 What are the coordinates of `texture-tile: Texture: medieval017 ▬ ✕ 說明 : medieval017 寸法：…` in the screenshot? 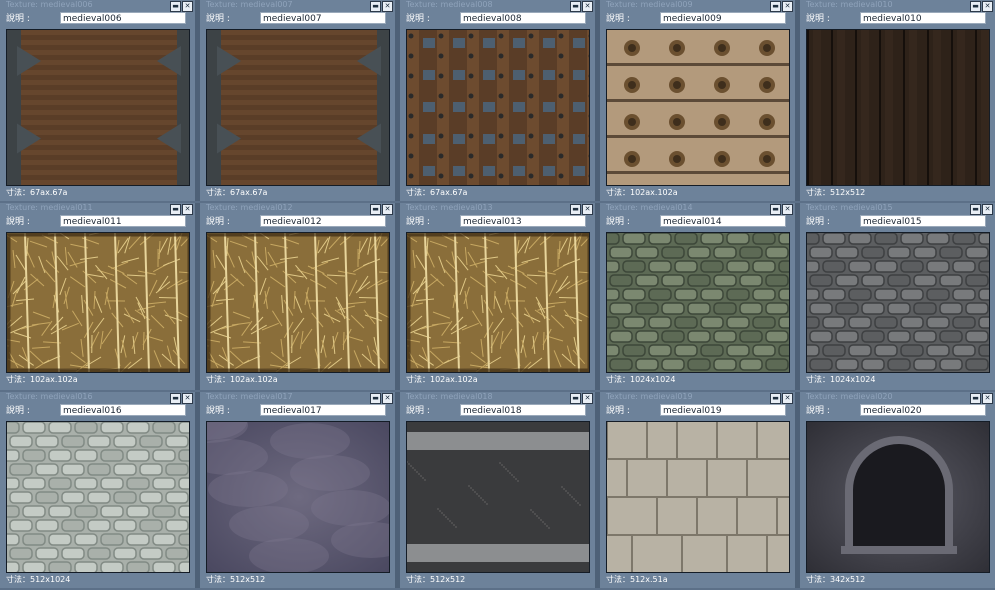 It's located at (300, 490).